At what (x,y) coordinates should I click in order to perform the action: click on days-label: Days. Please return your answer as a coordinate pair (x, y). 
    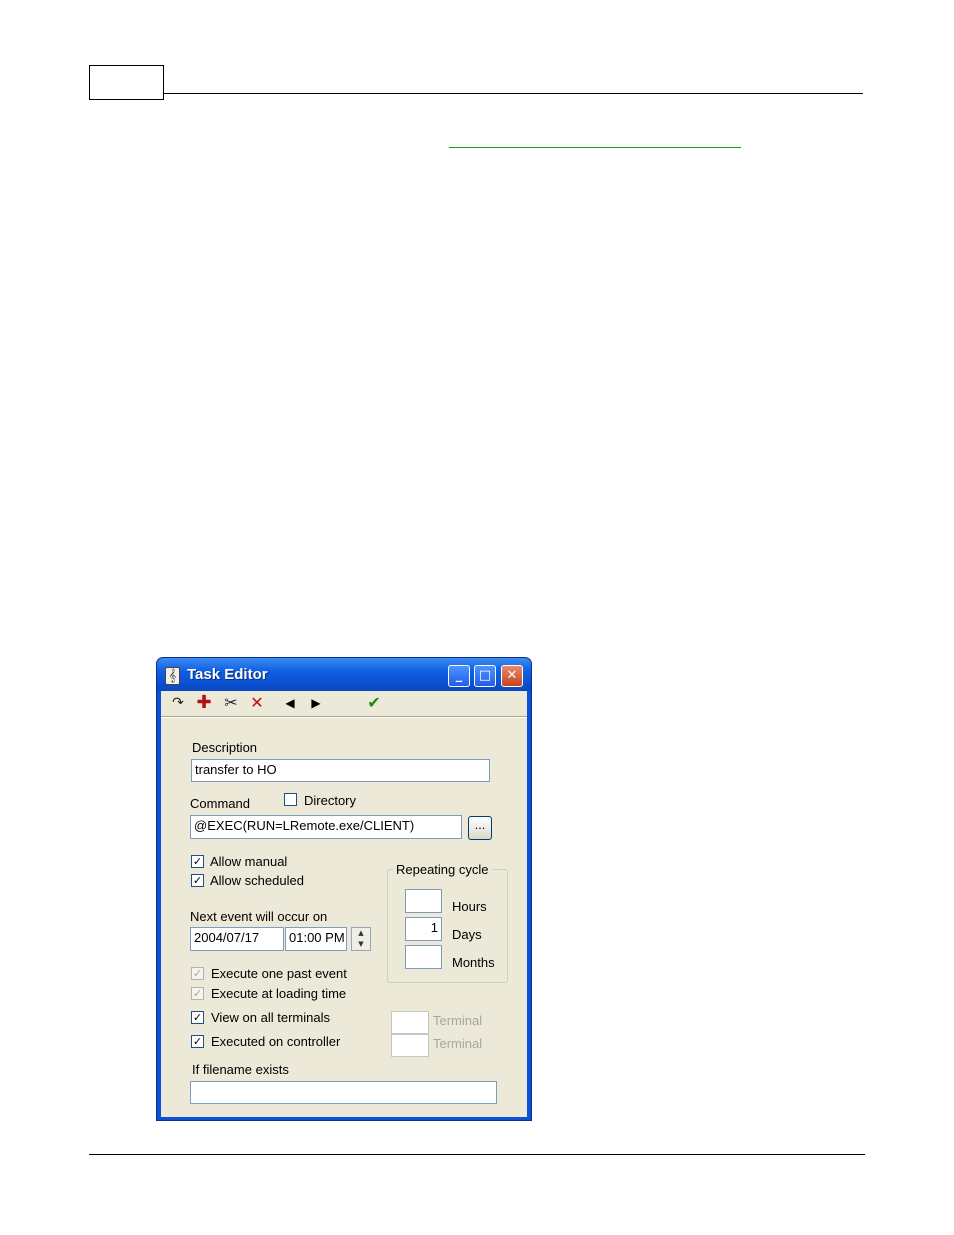
    Looking at the image, I should click on (467, 934).